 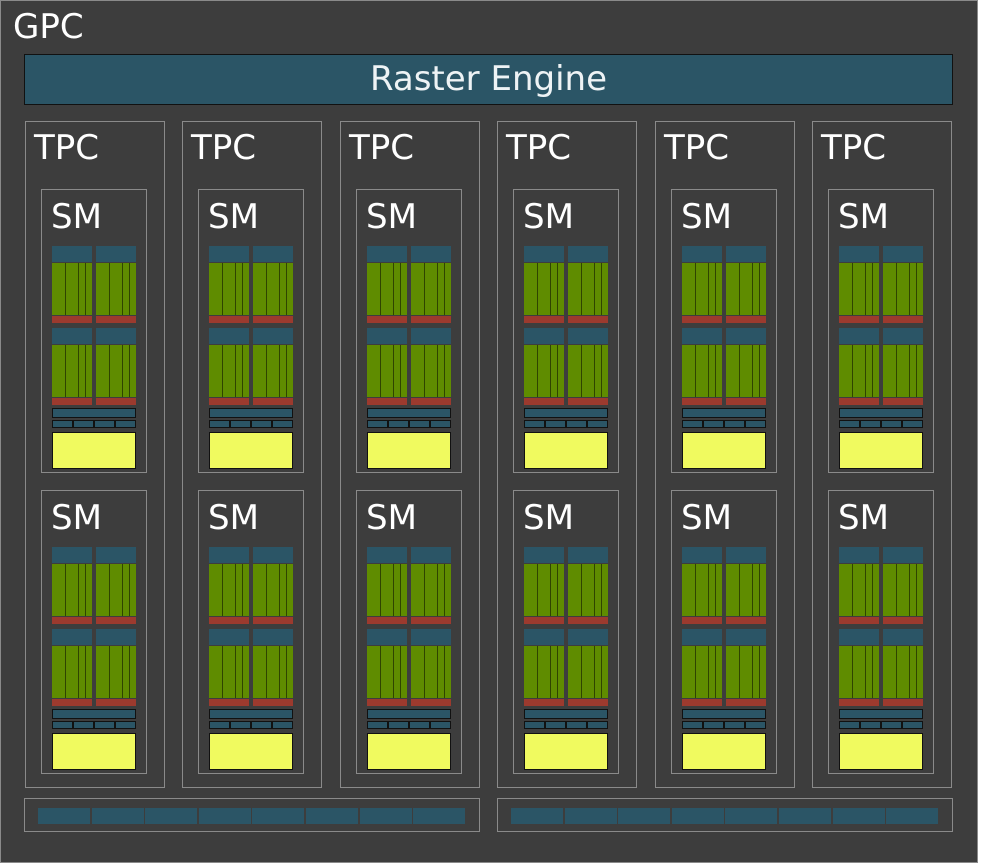 I want to click on tpc-1: TPC SM SM, so click(x=95, y=454).